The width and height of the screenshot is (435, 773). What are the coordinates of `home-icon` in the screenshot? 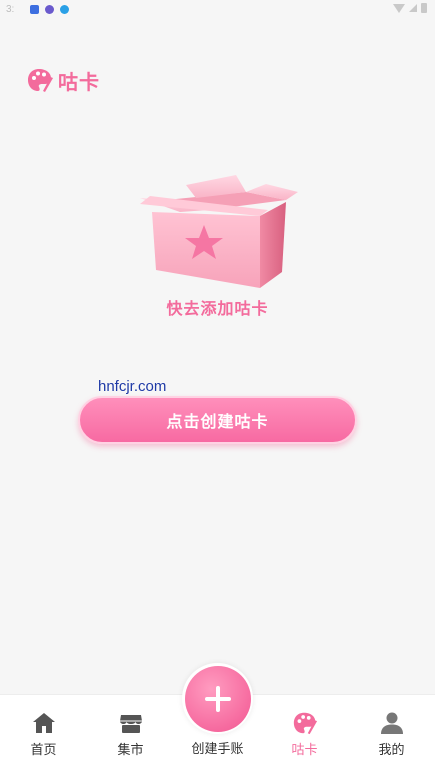 It's located at (43, 723).